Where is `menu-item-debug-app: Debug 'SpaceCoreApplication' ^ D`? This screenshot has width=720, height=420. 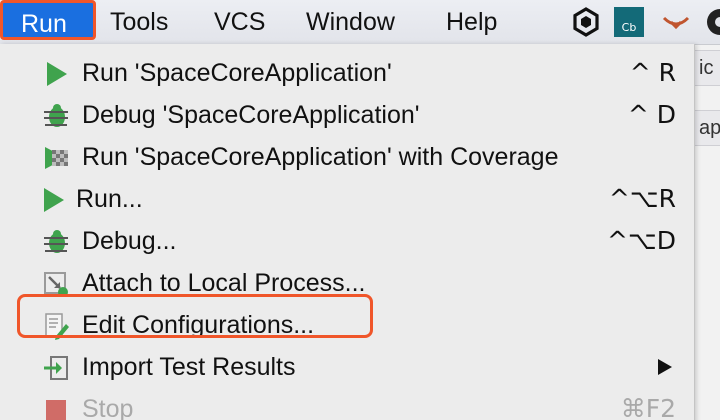
menu-item-debug-app: Debug 'SpaceCoreApplication' ^ D is located at coordinates (347, 115).